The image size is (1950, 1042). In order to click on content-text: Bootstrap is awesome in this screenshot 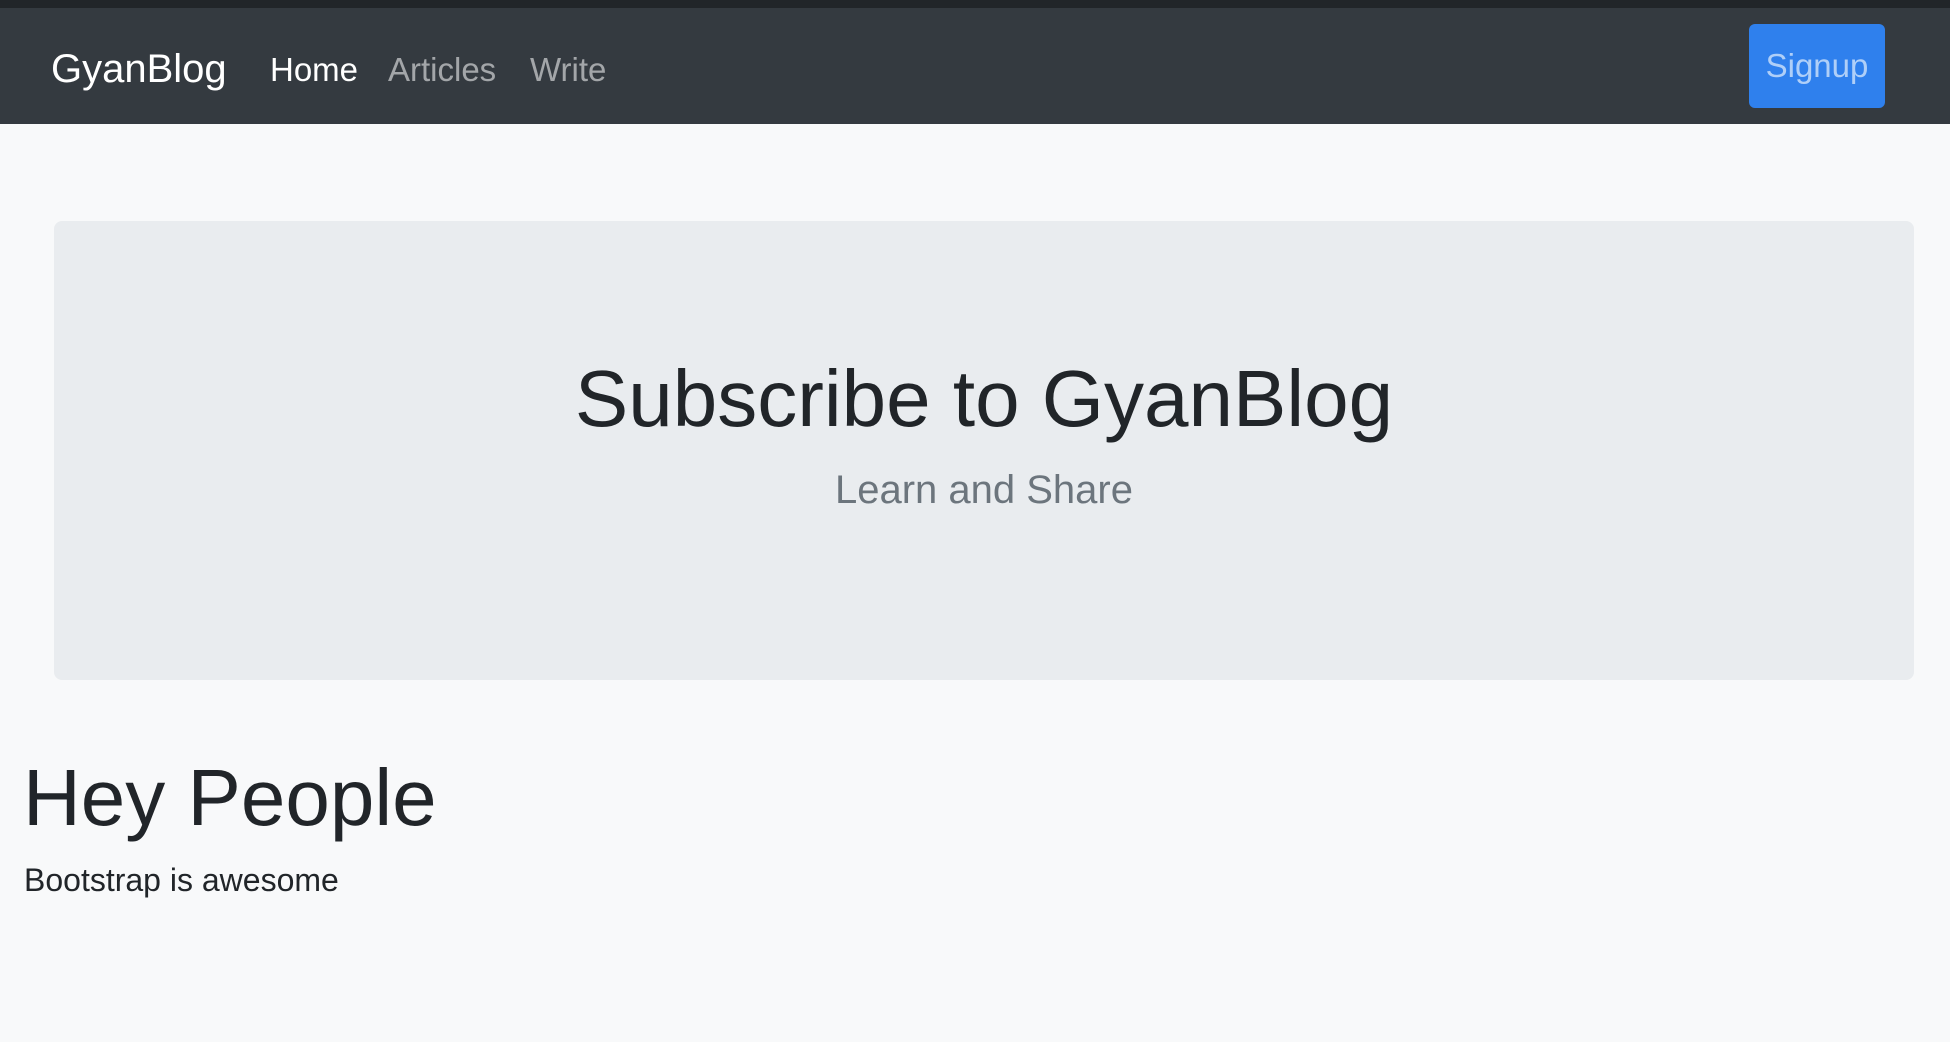, I will do `click(181, 880)`.